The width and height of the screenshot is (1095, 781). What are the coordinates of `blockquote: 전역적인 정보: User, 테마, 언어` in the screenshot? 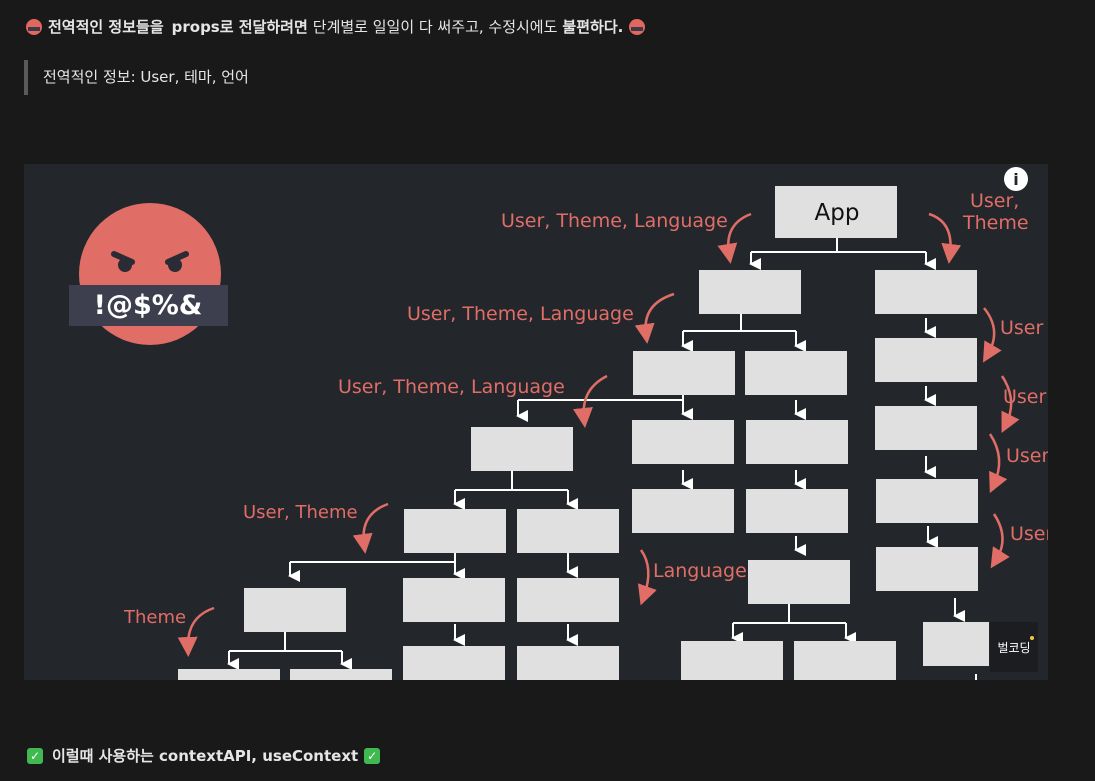 It's located at (136, 77).